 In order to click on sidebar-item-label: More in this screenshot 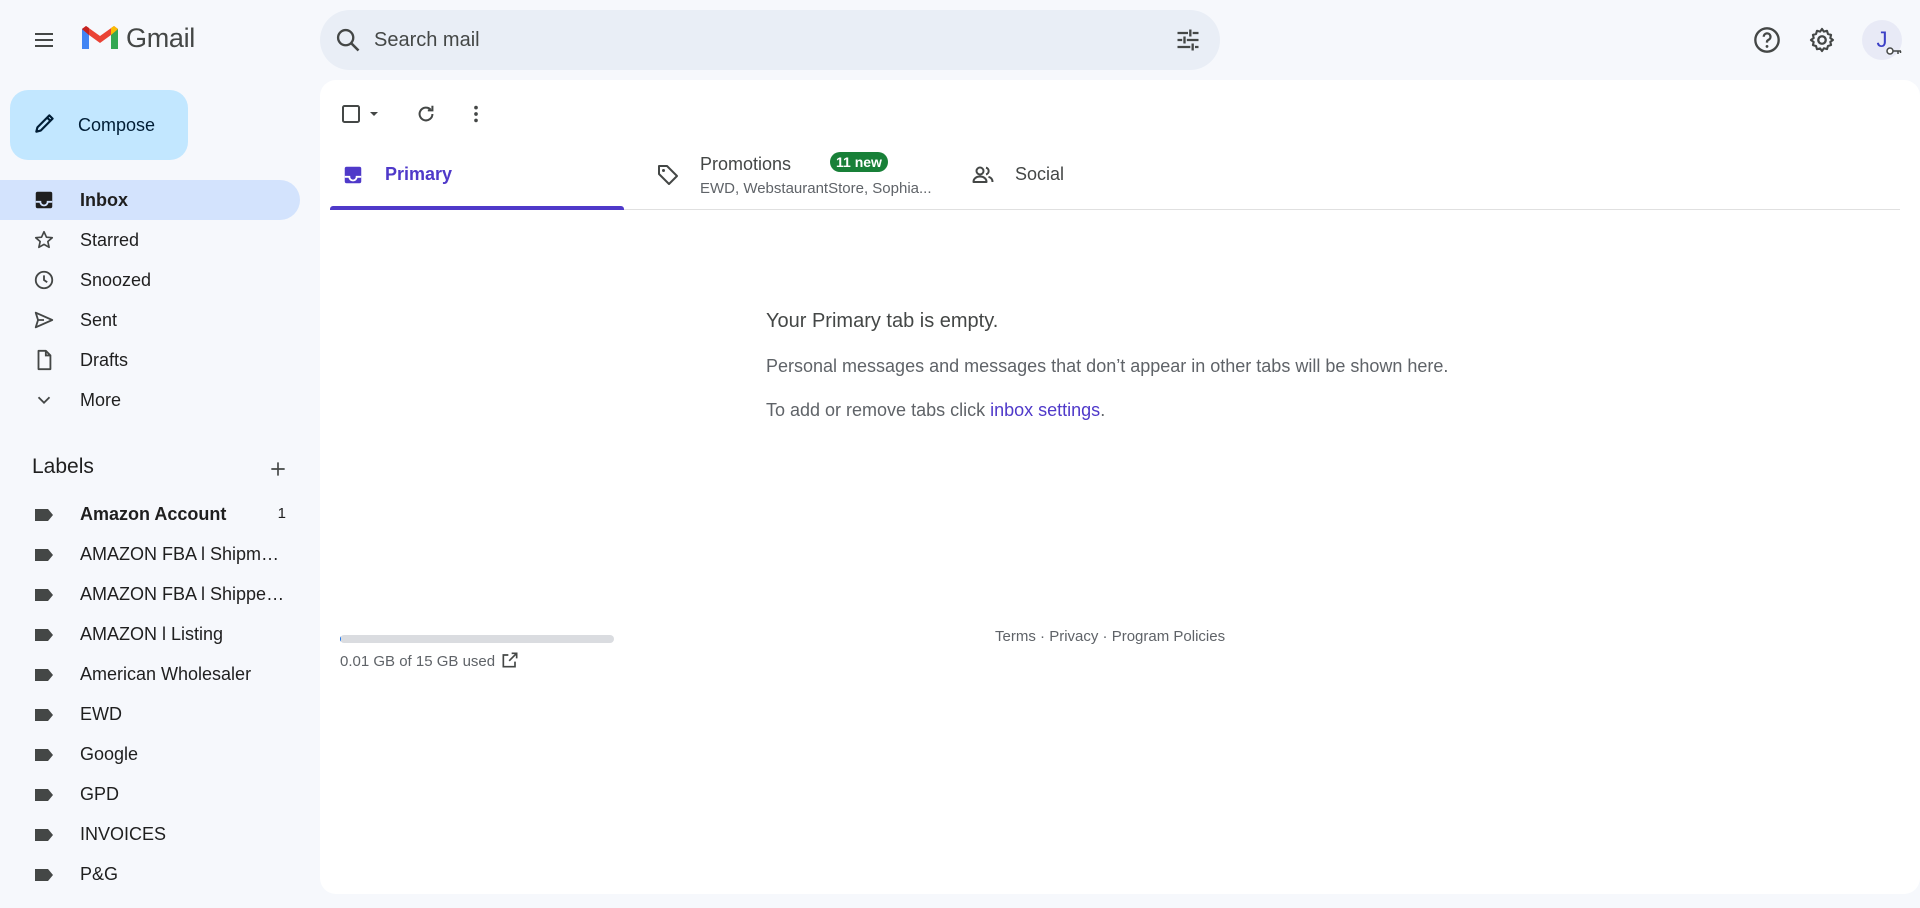, I will do `click(101, 399)`.